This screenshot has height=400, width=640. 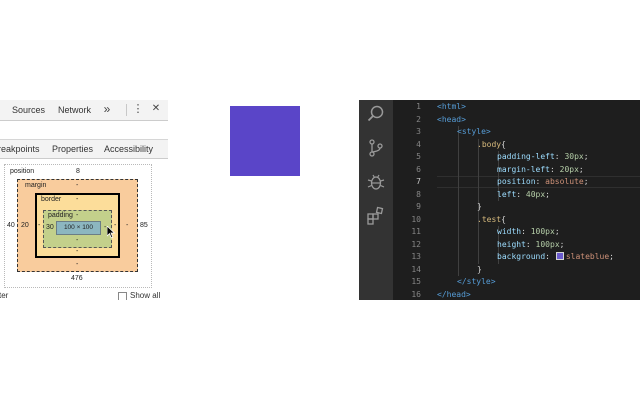 I want to click on code-line: width: 100px;, so click(x=528, y=232).